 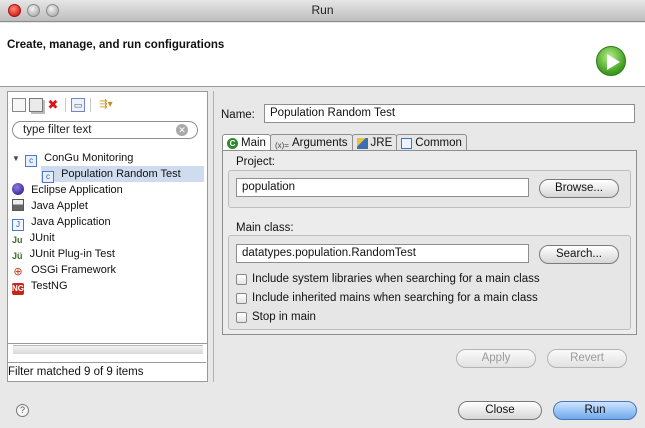 I want to click on tree-item-java-application: J Java Application, so click(x=110, y=222).